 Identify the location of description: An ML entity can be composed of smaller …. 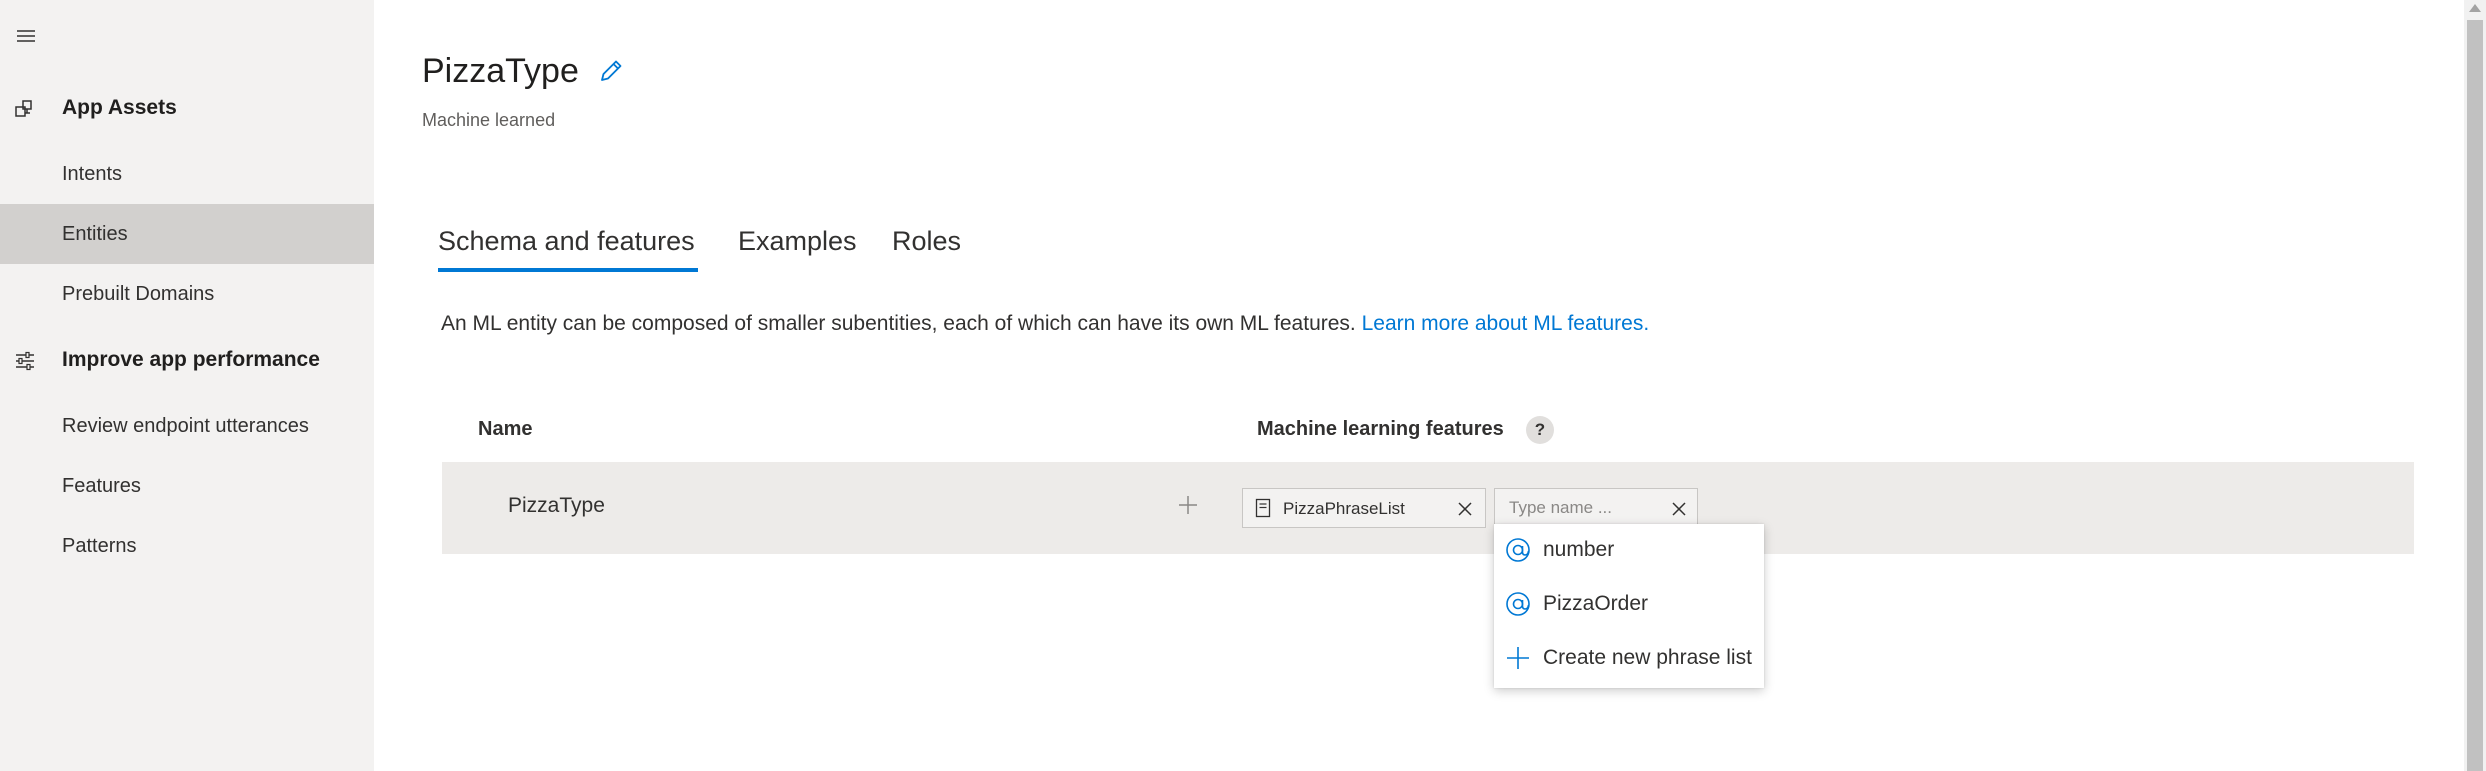
(1045, 324).